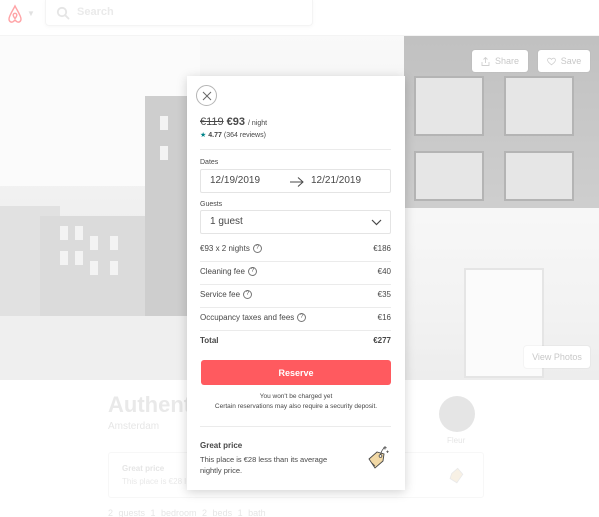  What do you see at coordinates (225, 248) in the screenshot?
I see `fee-label: €93 x 2 nights` at bounding box center [225, 248].